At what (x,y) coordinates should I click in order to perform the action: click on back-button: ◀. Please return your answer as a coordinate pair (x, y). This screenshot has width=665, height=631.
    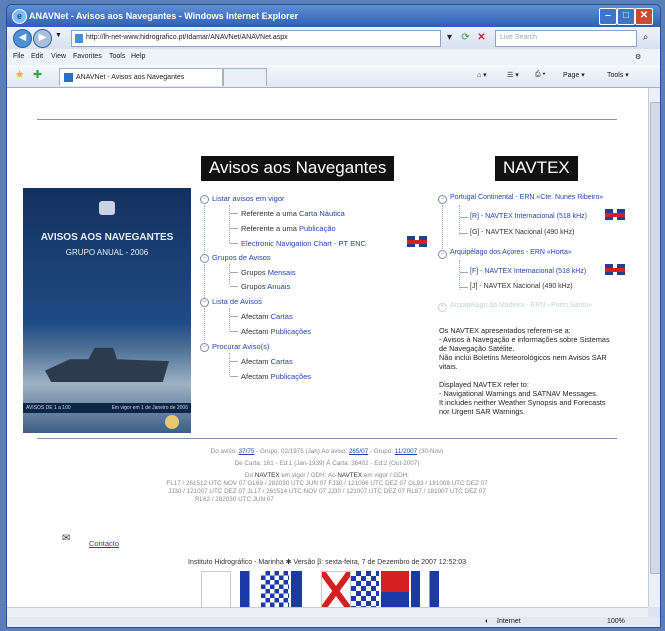
    Looking at the image, I should click on (22, 38).